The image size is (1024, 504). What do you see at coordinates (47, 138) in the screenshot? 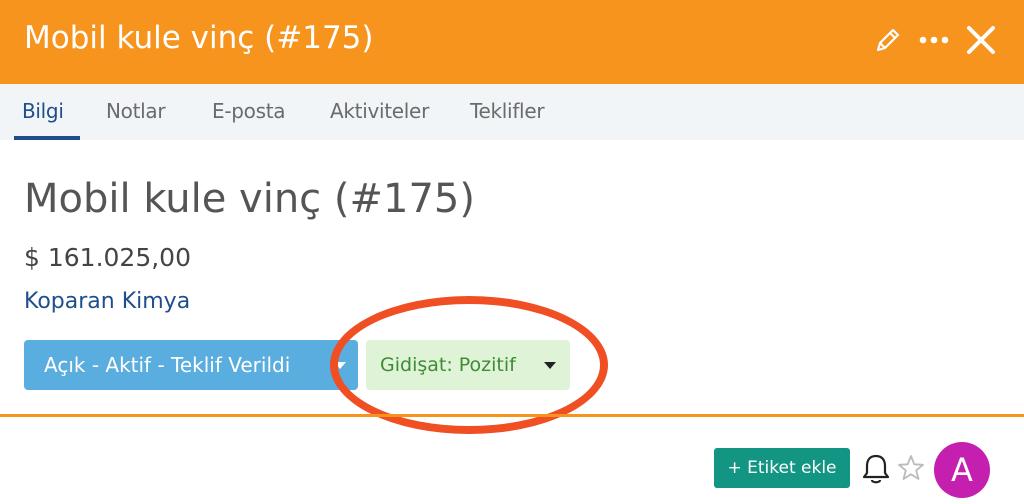
I see `active-tab-indicator` at bounding box center [47, 138].